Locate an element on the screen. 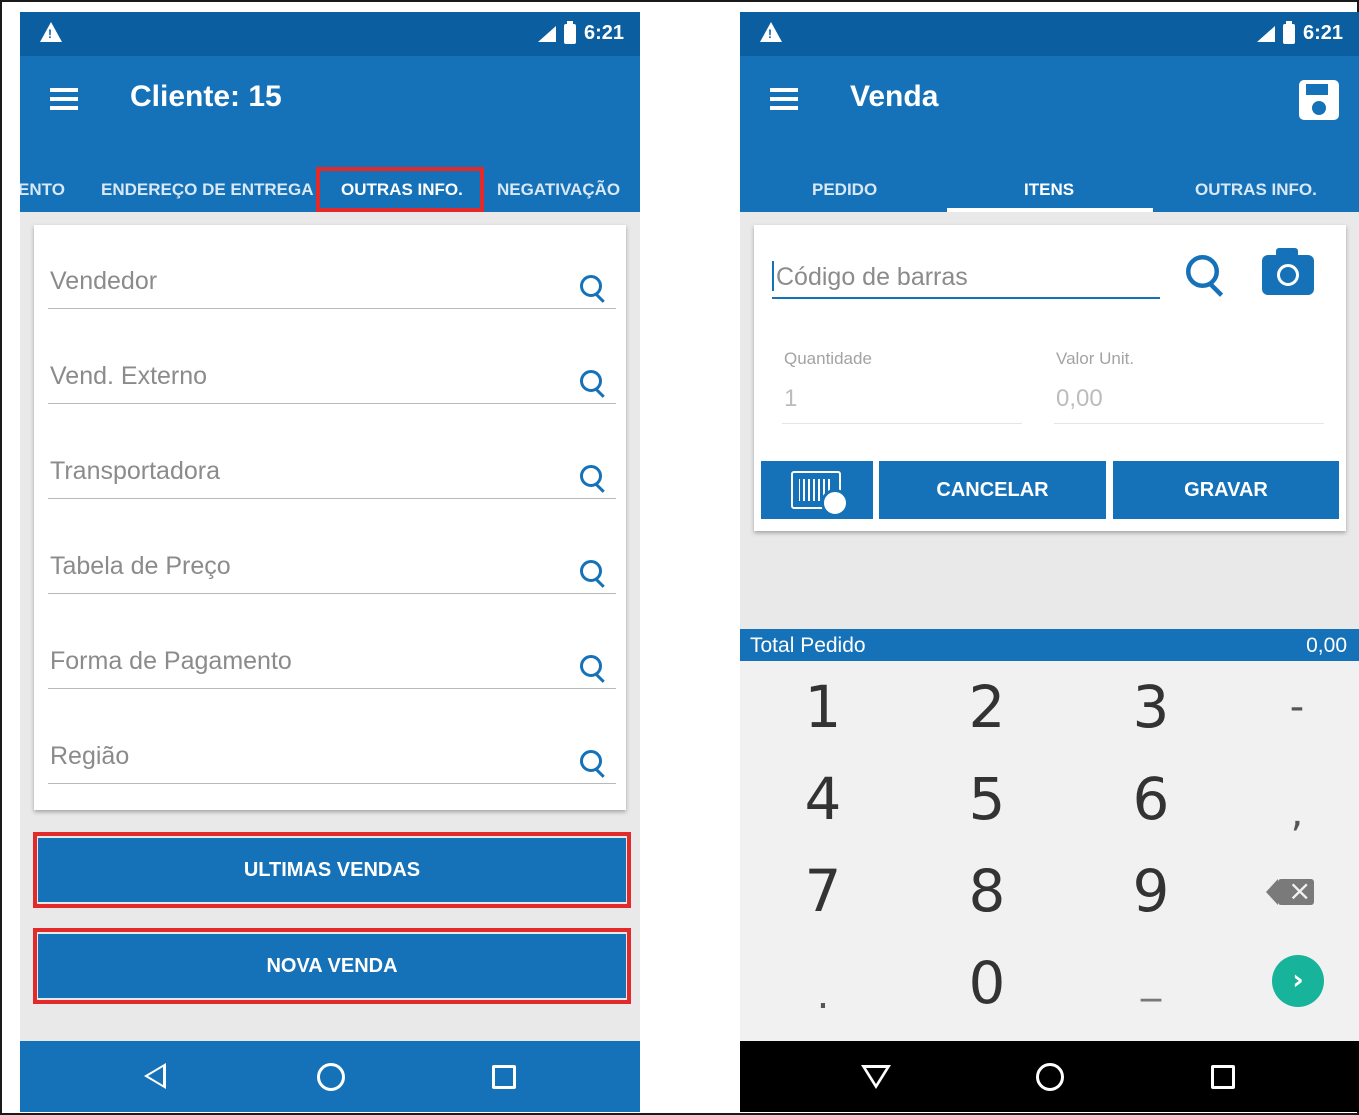  key-1: 1 is located at coordinates (823, 707).